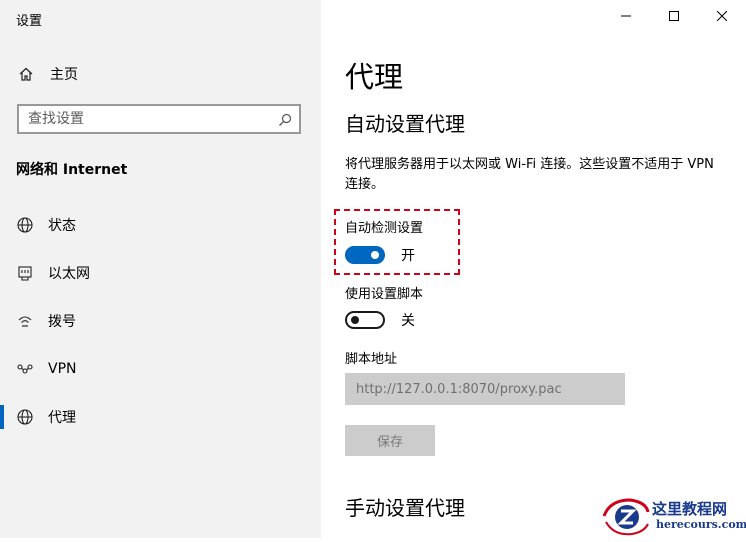 This screenshot has height=542, width=746. I want to click on sidebar-item-label: 状态, so click(62, 226).